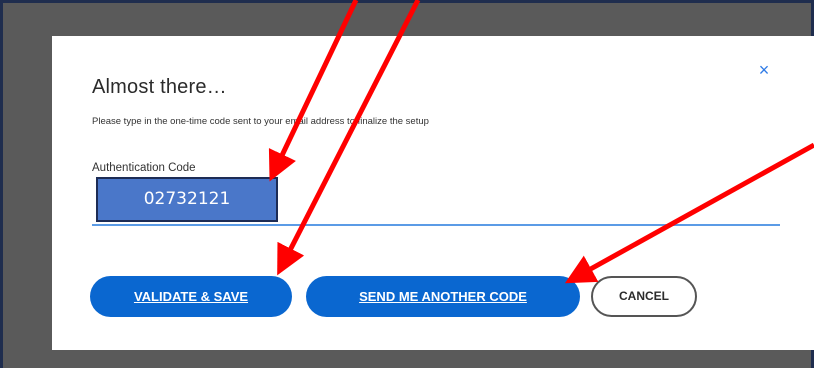 Image resolution: width=814 pixels, height=374 pixels. Describe the element at coordinates (764, 70) in the screenshot. I see `close-icon: ×` at that location.